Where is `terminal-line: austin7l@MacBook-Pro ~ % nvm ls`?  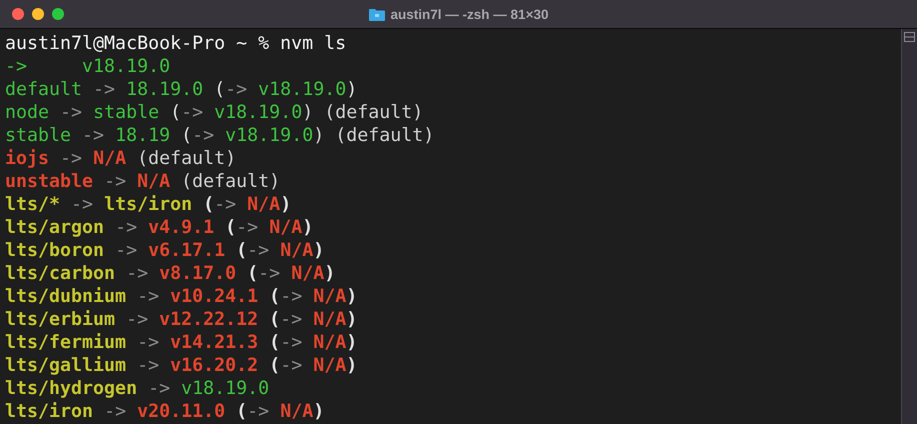
terminal-line: austin7l@MacBook-Pro ~ % nvm ls is located at coordinates (175, 43).